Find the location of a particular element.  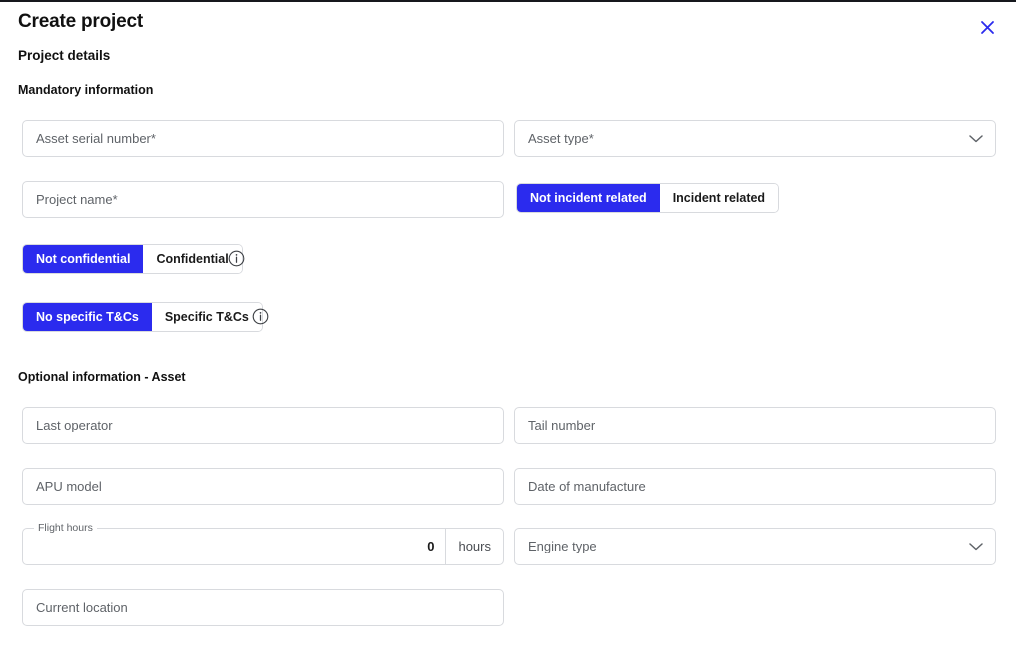

current-location-field: Current location is located at coordinates (263, 607).